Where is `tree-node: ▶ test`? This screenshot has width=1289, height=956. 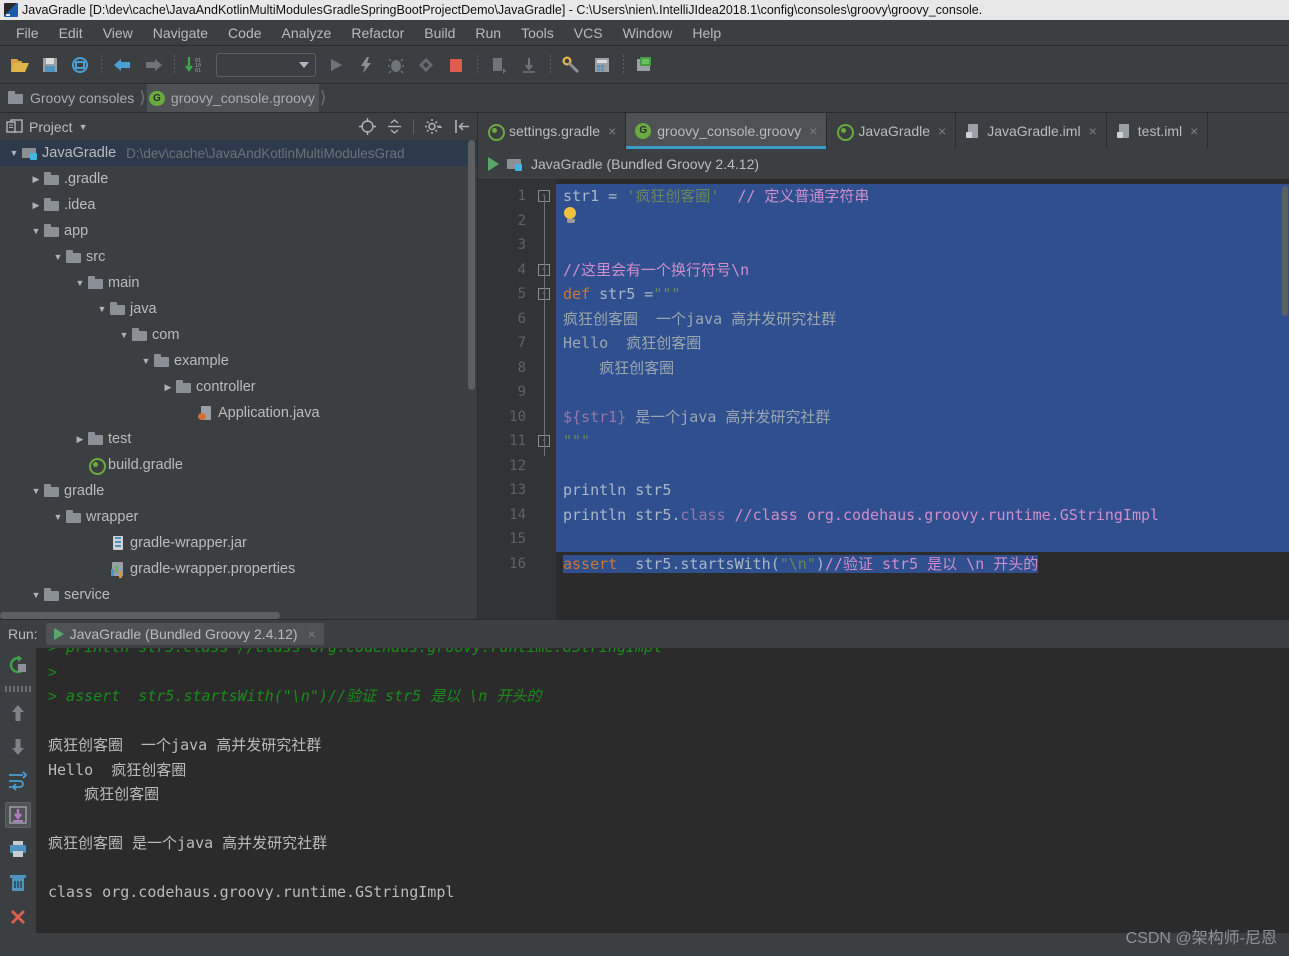 tree-node: ▶ test is located at coordinates (238, 439).